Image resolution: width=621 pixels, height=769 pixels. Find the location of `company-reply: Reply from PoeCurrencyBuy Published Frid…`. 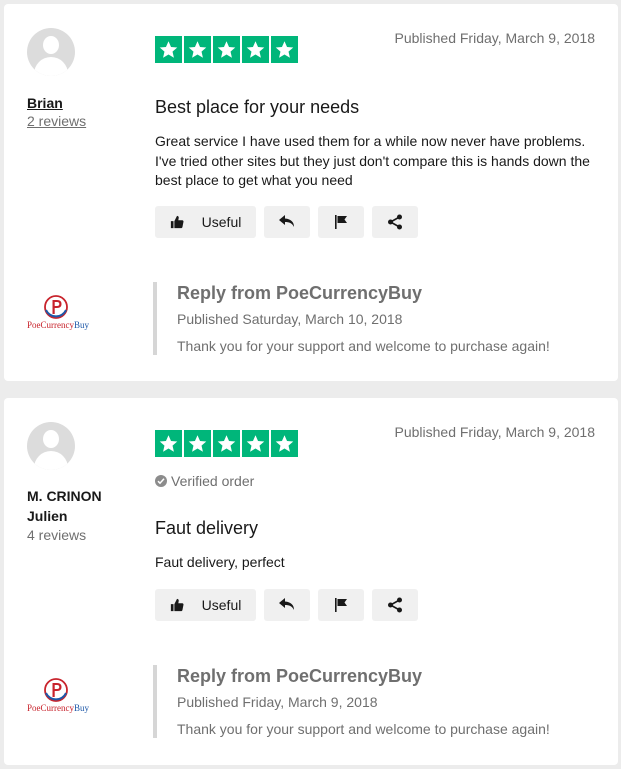

company-reply: Reply from PoeCurrencyBuy Published Frid… is located at coordinates (375, 701).